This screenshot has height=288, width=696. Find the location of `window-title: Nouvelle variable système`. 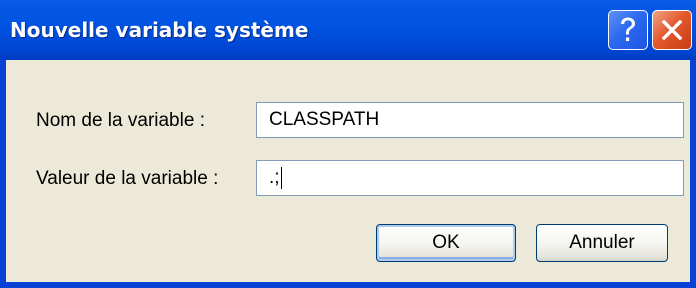

window-title: Nouvelle variable système is located at coordinates (159, 30).